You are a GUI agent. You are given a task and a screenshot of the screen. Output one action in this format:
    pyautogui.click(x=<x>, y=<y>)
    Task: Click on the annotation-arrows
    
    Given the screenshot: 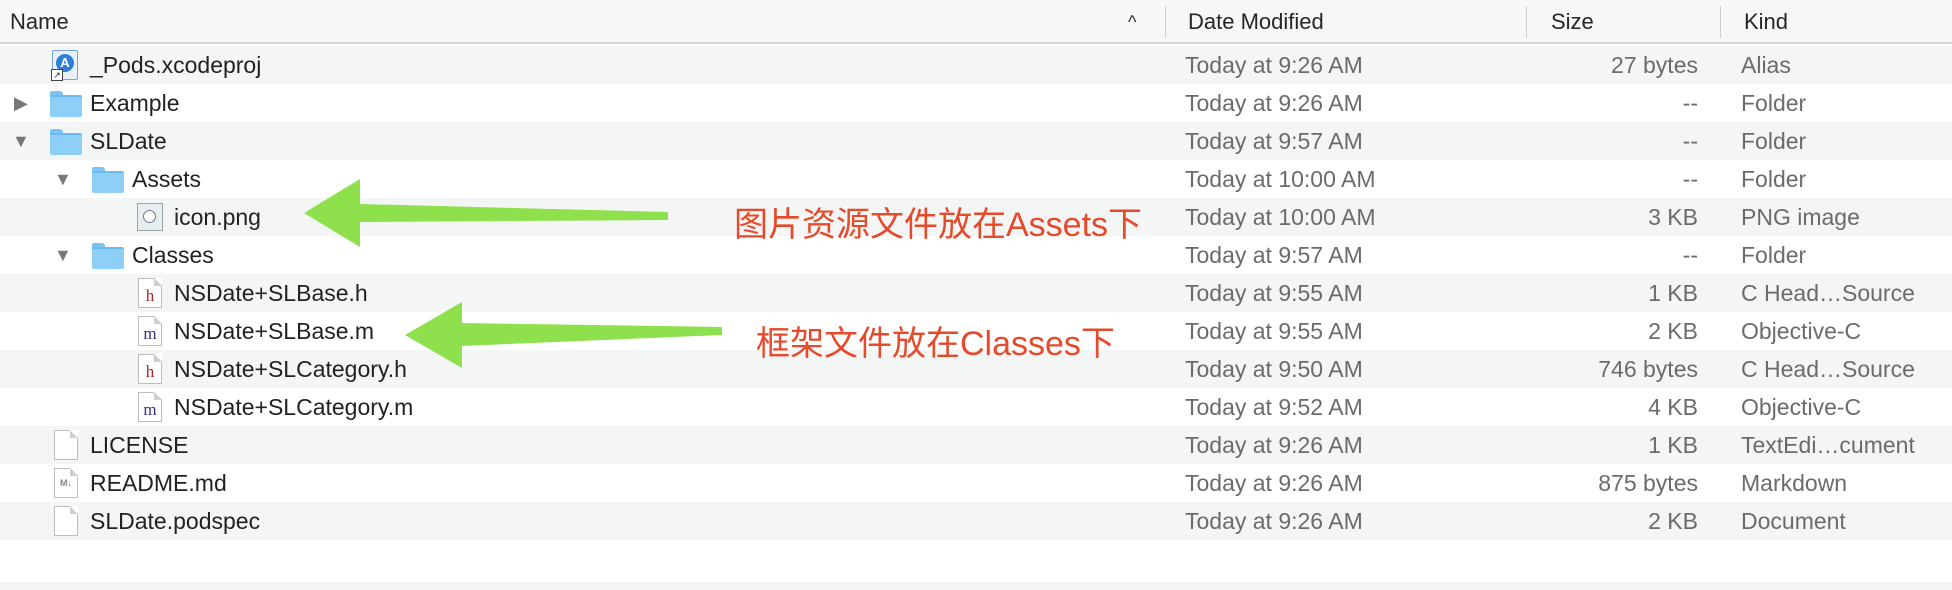 What is the action you would take?
    pyautogui.click(x=513, y=273)
    